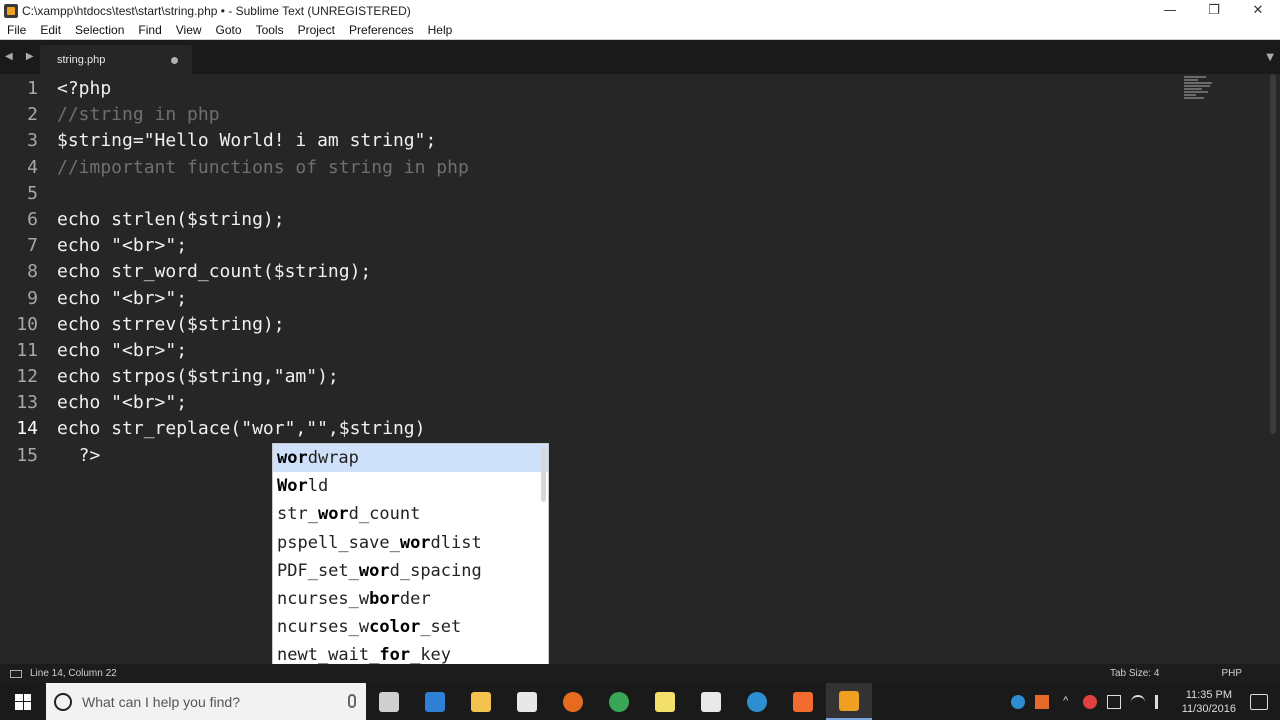  I want to click on tab-dropdown-icon: ▼, so click(1270, 57).